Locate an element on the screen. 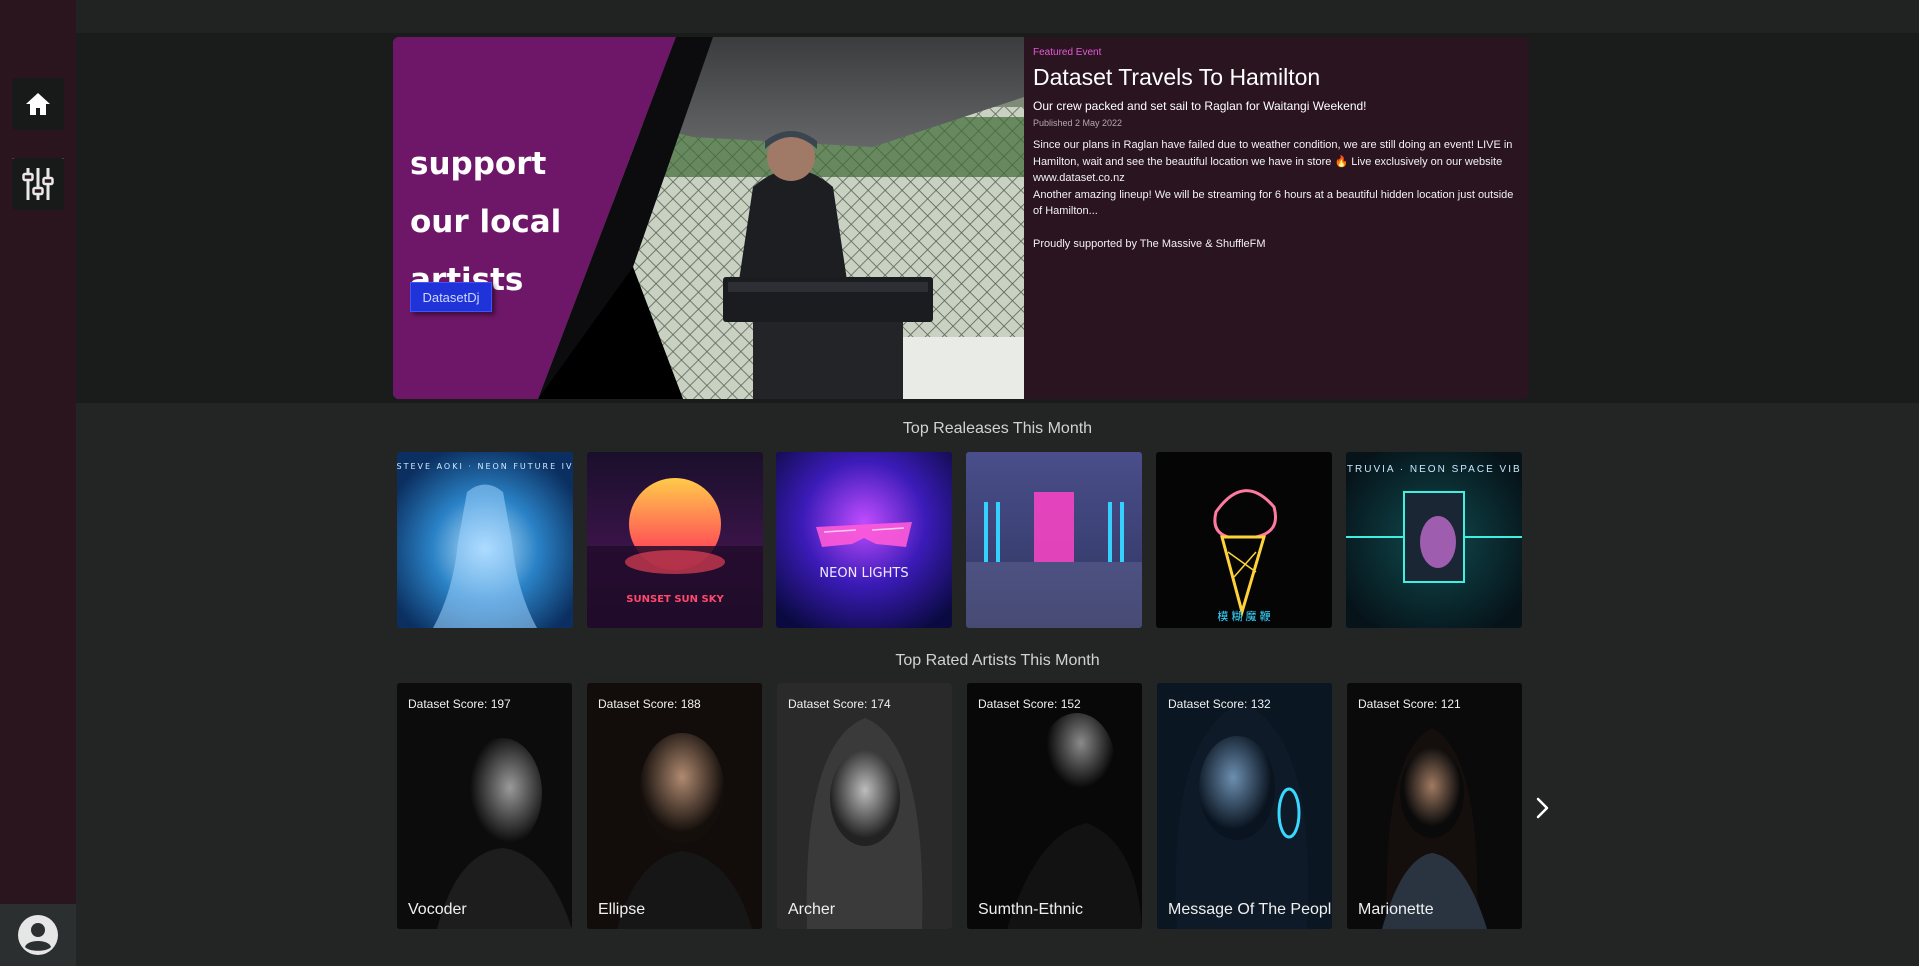 The width and height of the screenshot is (1919, 966). featured-event-image: support our local artists DatasetDj is located at coordinates (708, 218).